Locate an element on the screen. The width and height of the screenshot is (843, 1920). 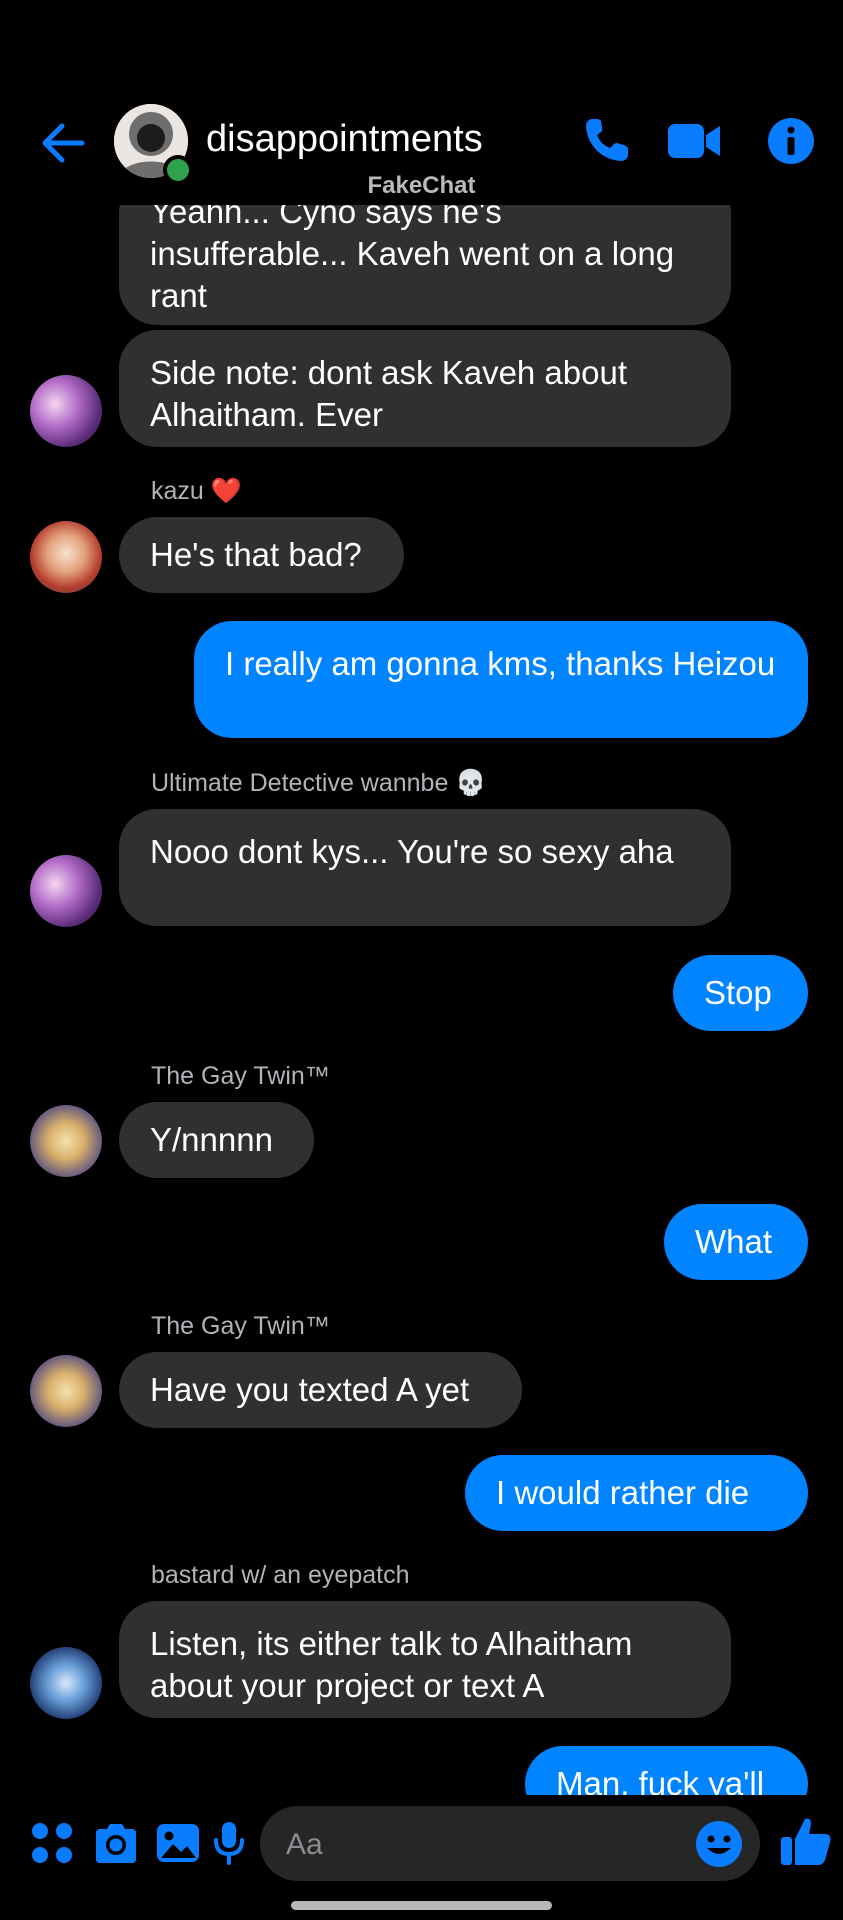
message-input-pill is located at coordinates (510, 1844).